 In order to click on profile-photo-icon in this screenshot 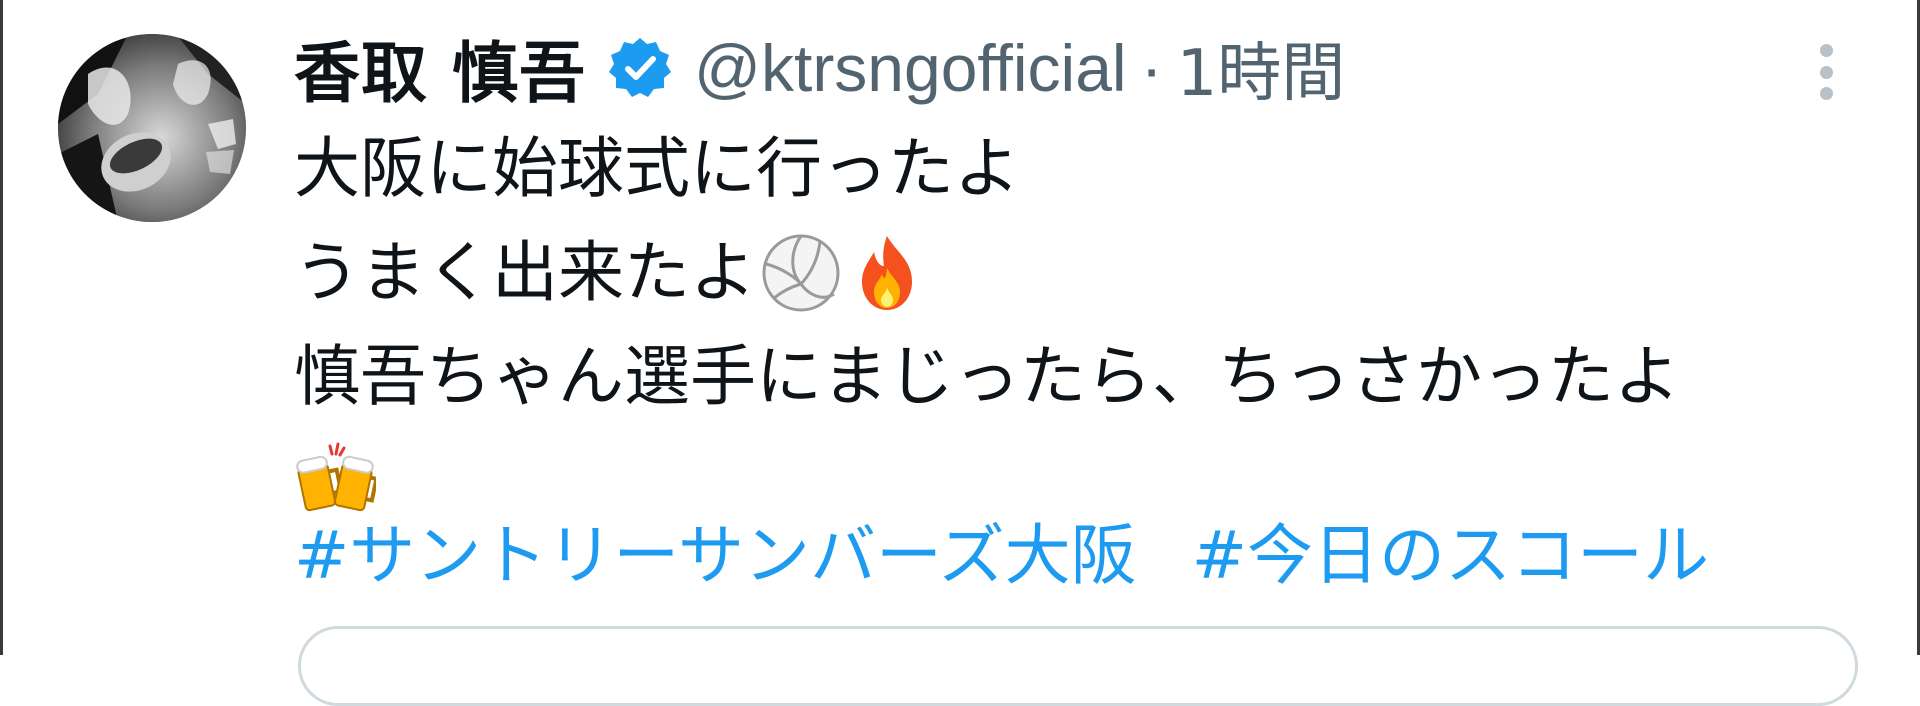, I will do `click(152, 128)`.